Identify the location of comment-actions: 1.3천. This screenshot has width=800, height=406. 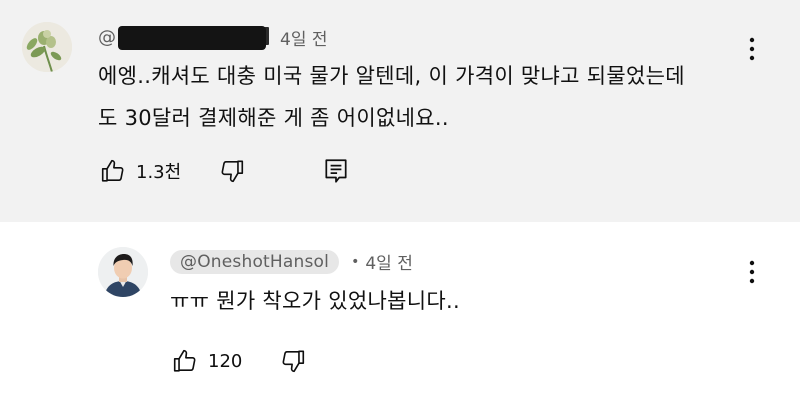
(224, 171).